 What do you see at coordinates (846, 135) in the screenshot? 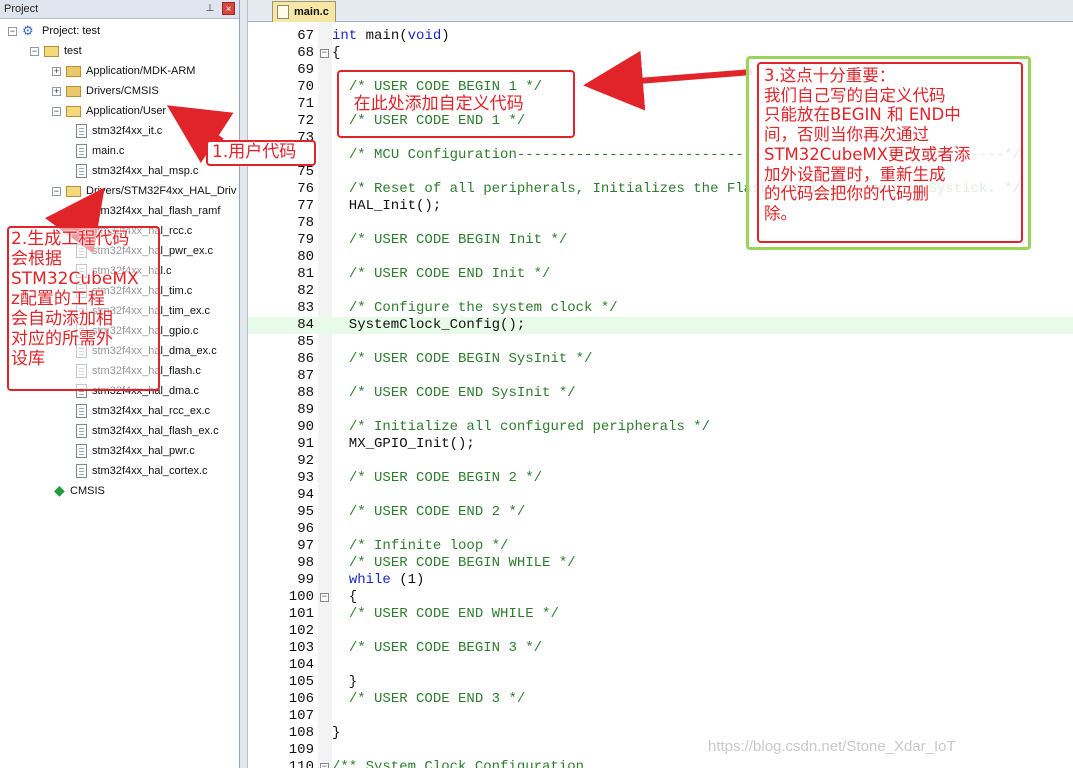
I see `note-3-line: 间，否则当你再次通过` at bounding box center [846, 135].